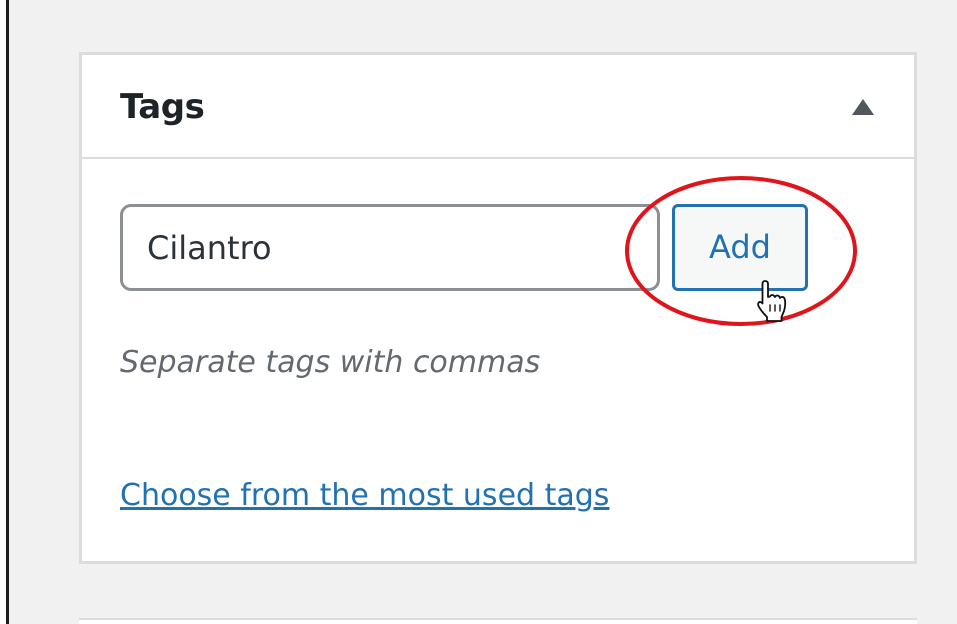 This screenshot has width=957, height=624. What do you see at coordinates (863, 107) in the screenshot?
I see `triangle-up-icon` at bounding box center [863, 107].